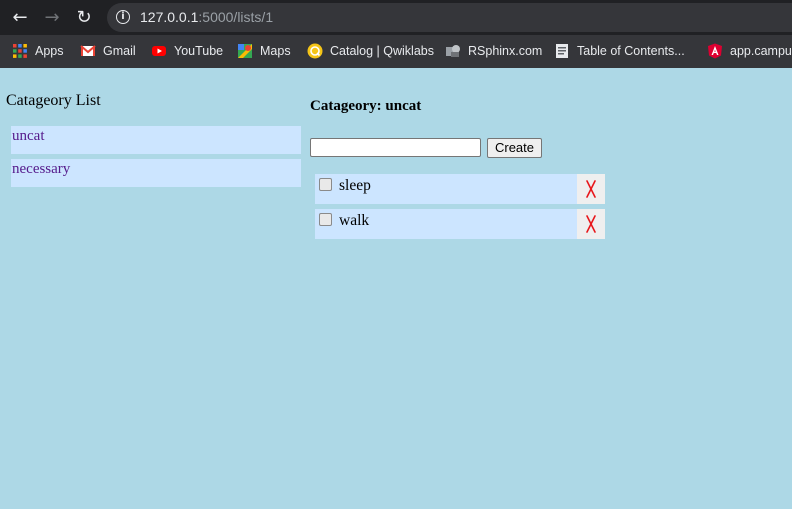 This screenshot has height=509, width=792. I want to click on bookmark-label: RSphinx.com, so click(505, 51).